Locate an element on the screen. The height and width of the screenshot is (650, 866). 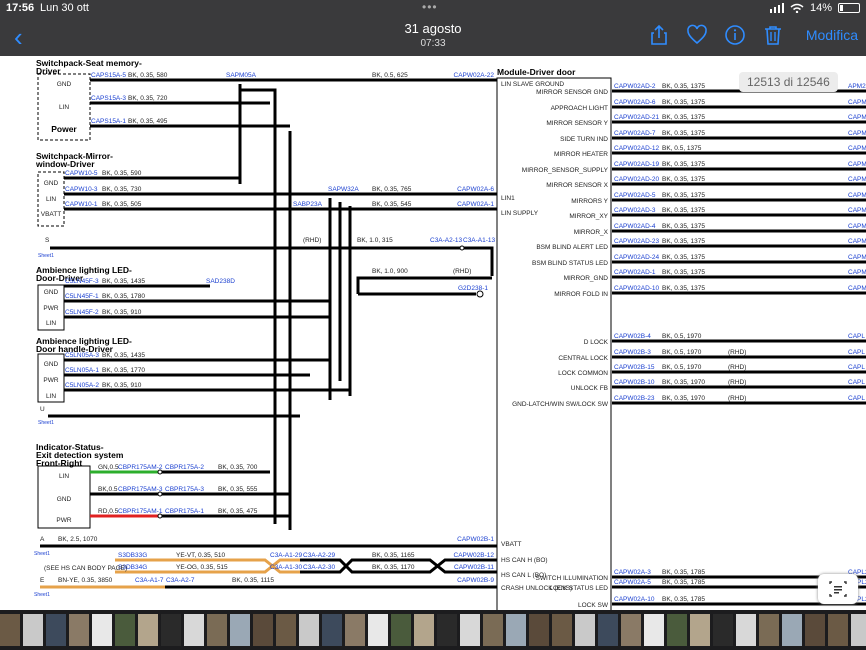
wire-spec: BK, 0.35, 505 is located at coordinates (122, 204).